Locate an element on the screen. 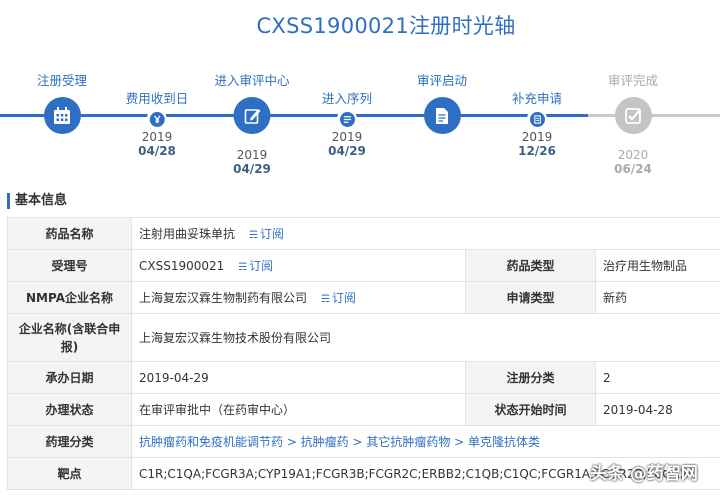 The height and width of the screenshot is (495, 720). table-row: 受理号 CXSS1900021 ☴ 订阅 药品类型 治疗用生物制品 is located at coordinates (363, 265).